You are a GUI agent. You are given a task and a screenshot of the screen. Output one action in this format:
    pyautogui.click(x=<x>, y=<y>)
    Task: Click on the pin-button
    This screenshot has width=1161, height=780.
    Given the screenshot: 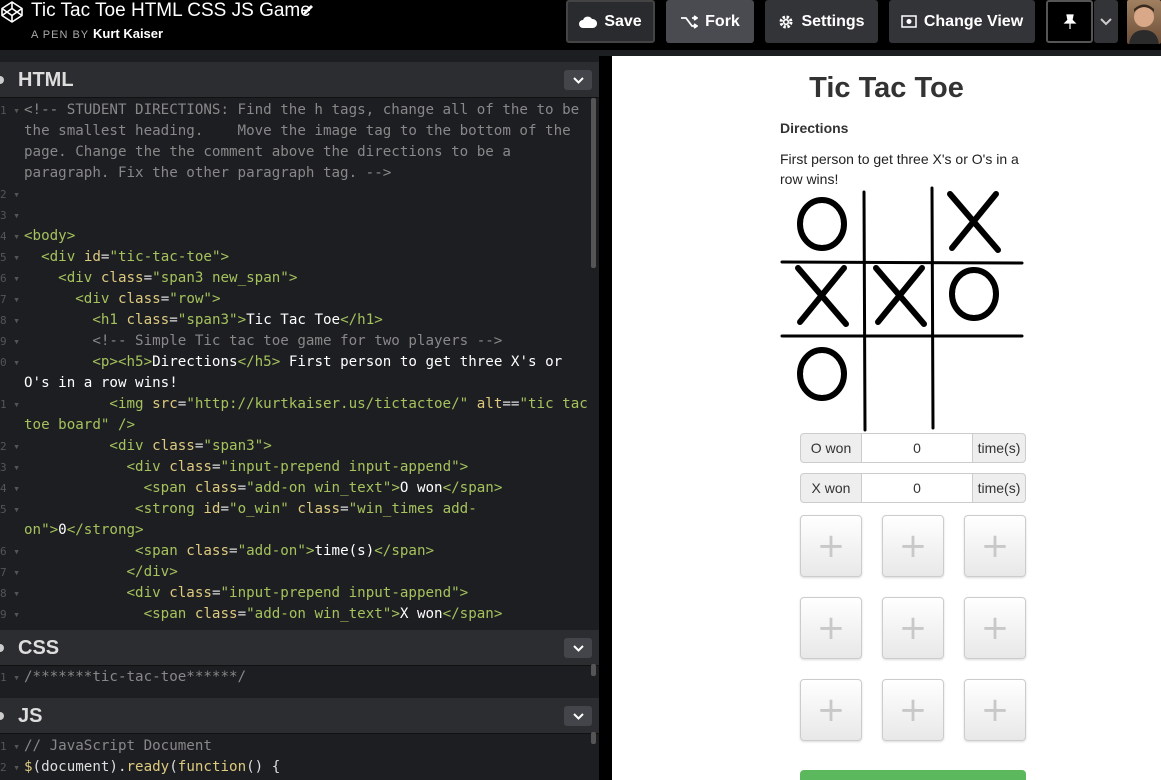 What is the action you would take?
    pyautogui.click(x=1069, y=21)
    